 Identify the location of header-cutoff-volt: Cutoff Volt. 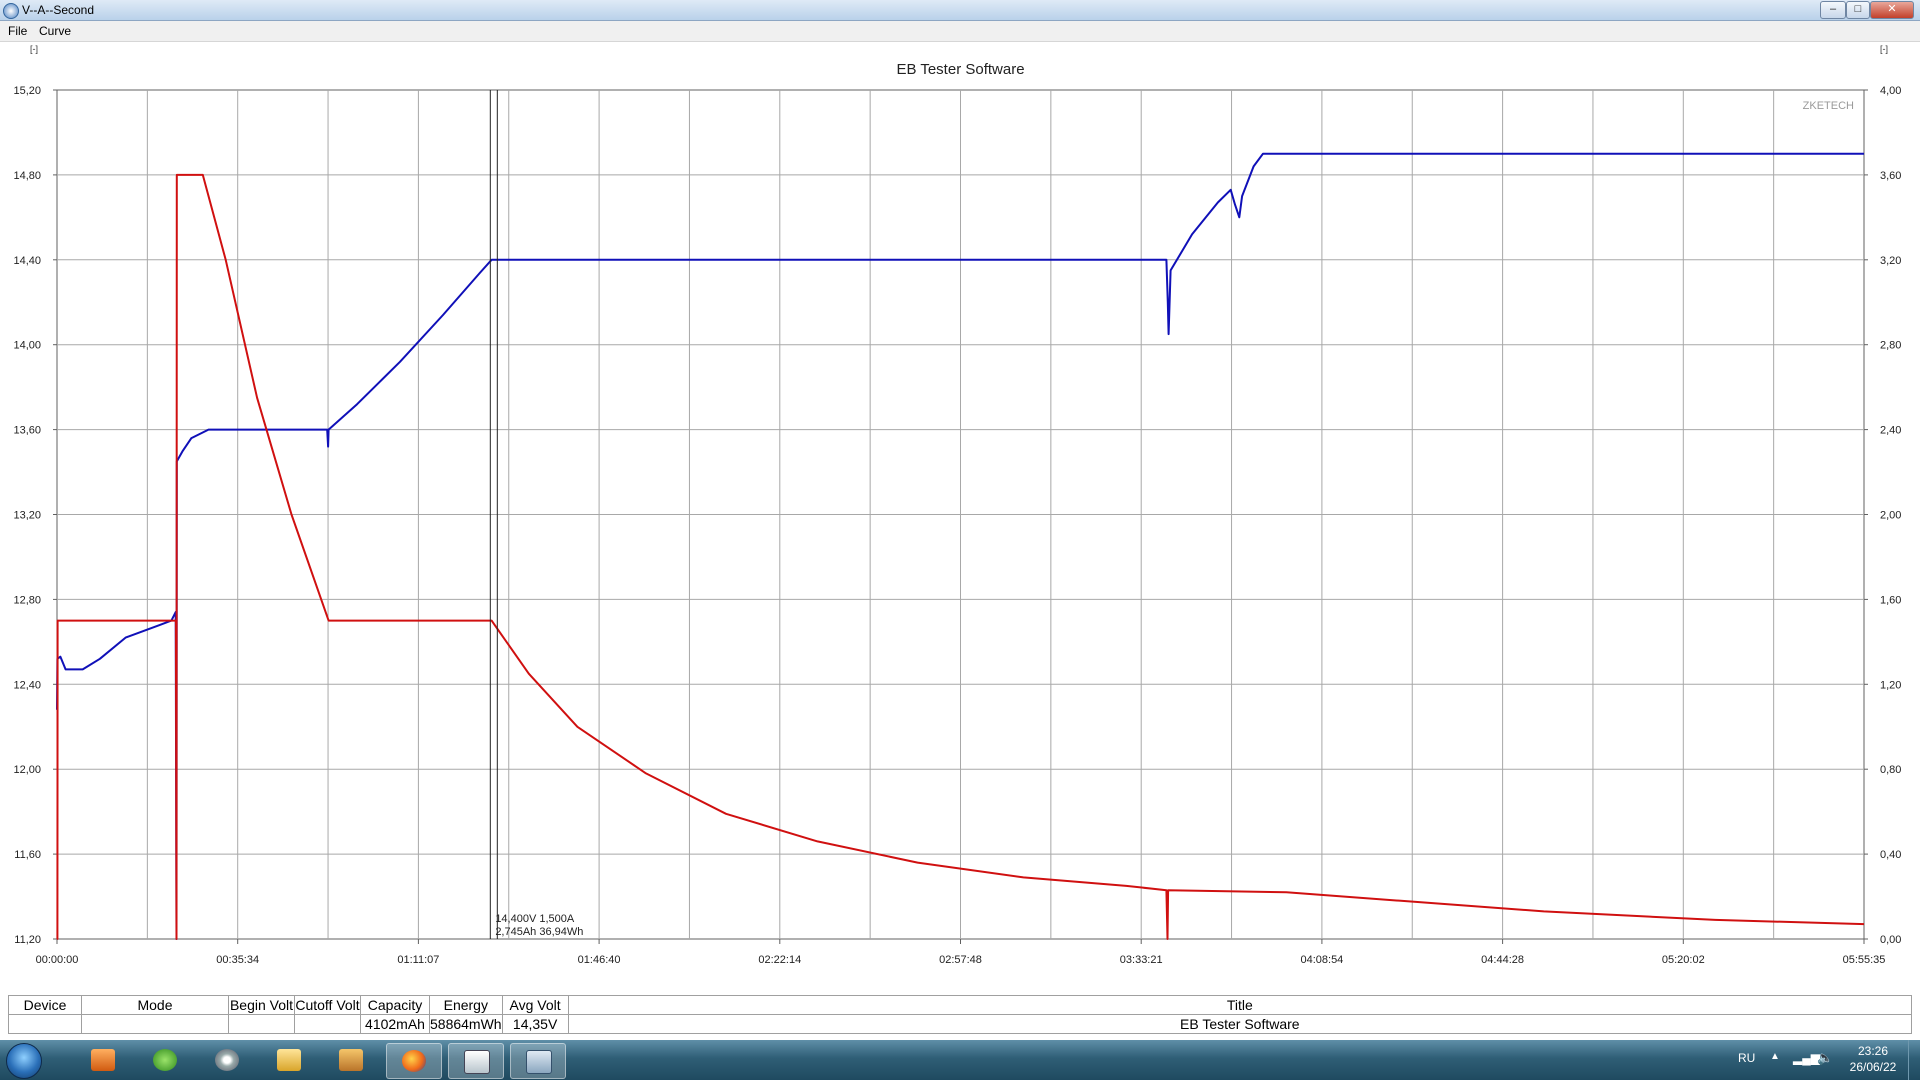
(327, 1005).